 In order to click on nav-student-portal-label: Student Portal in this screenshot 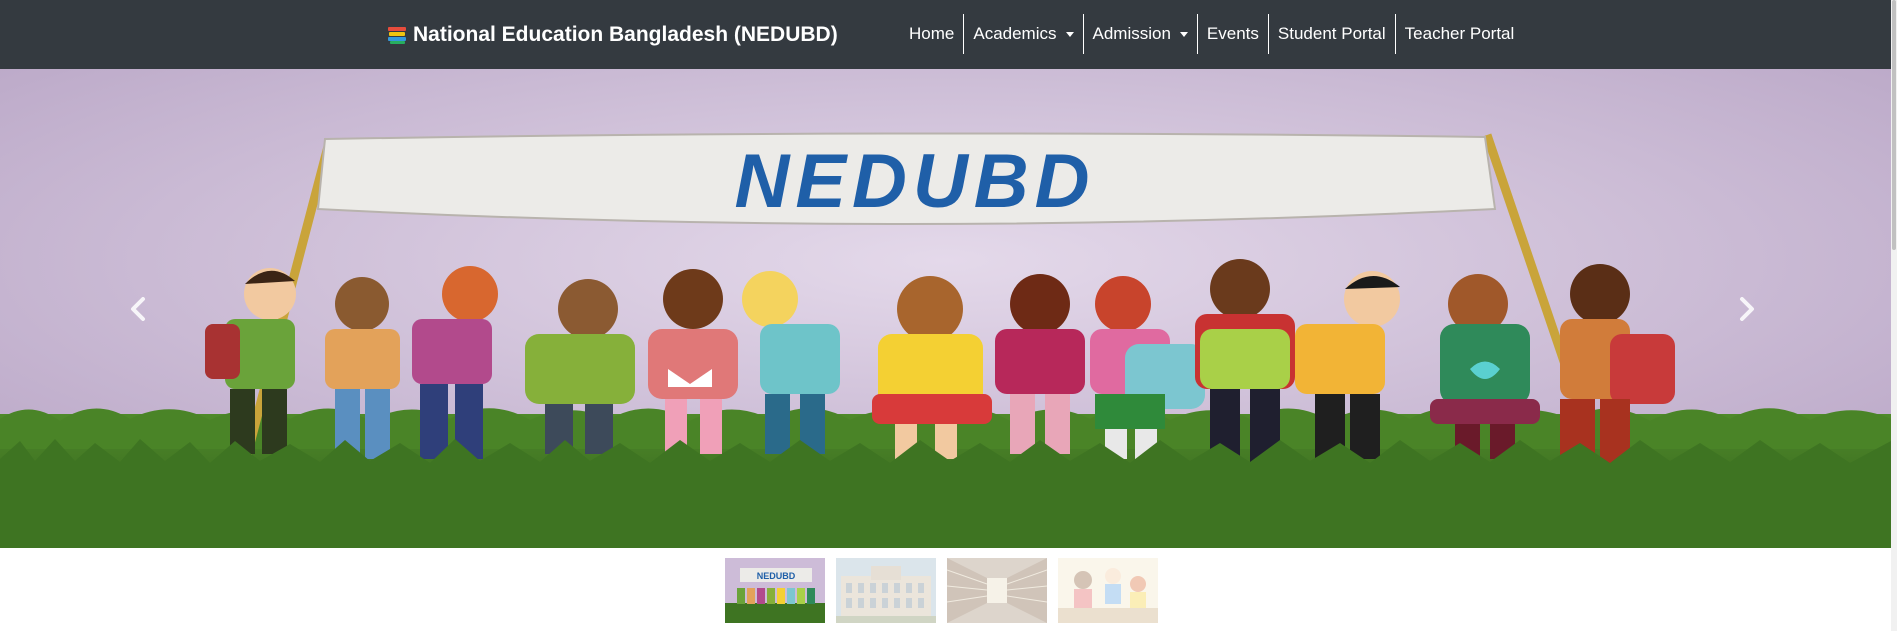, I will do `click(1331, 33)`.